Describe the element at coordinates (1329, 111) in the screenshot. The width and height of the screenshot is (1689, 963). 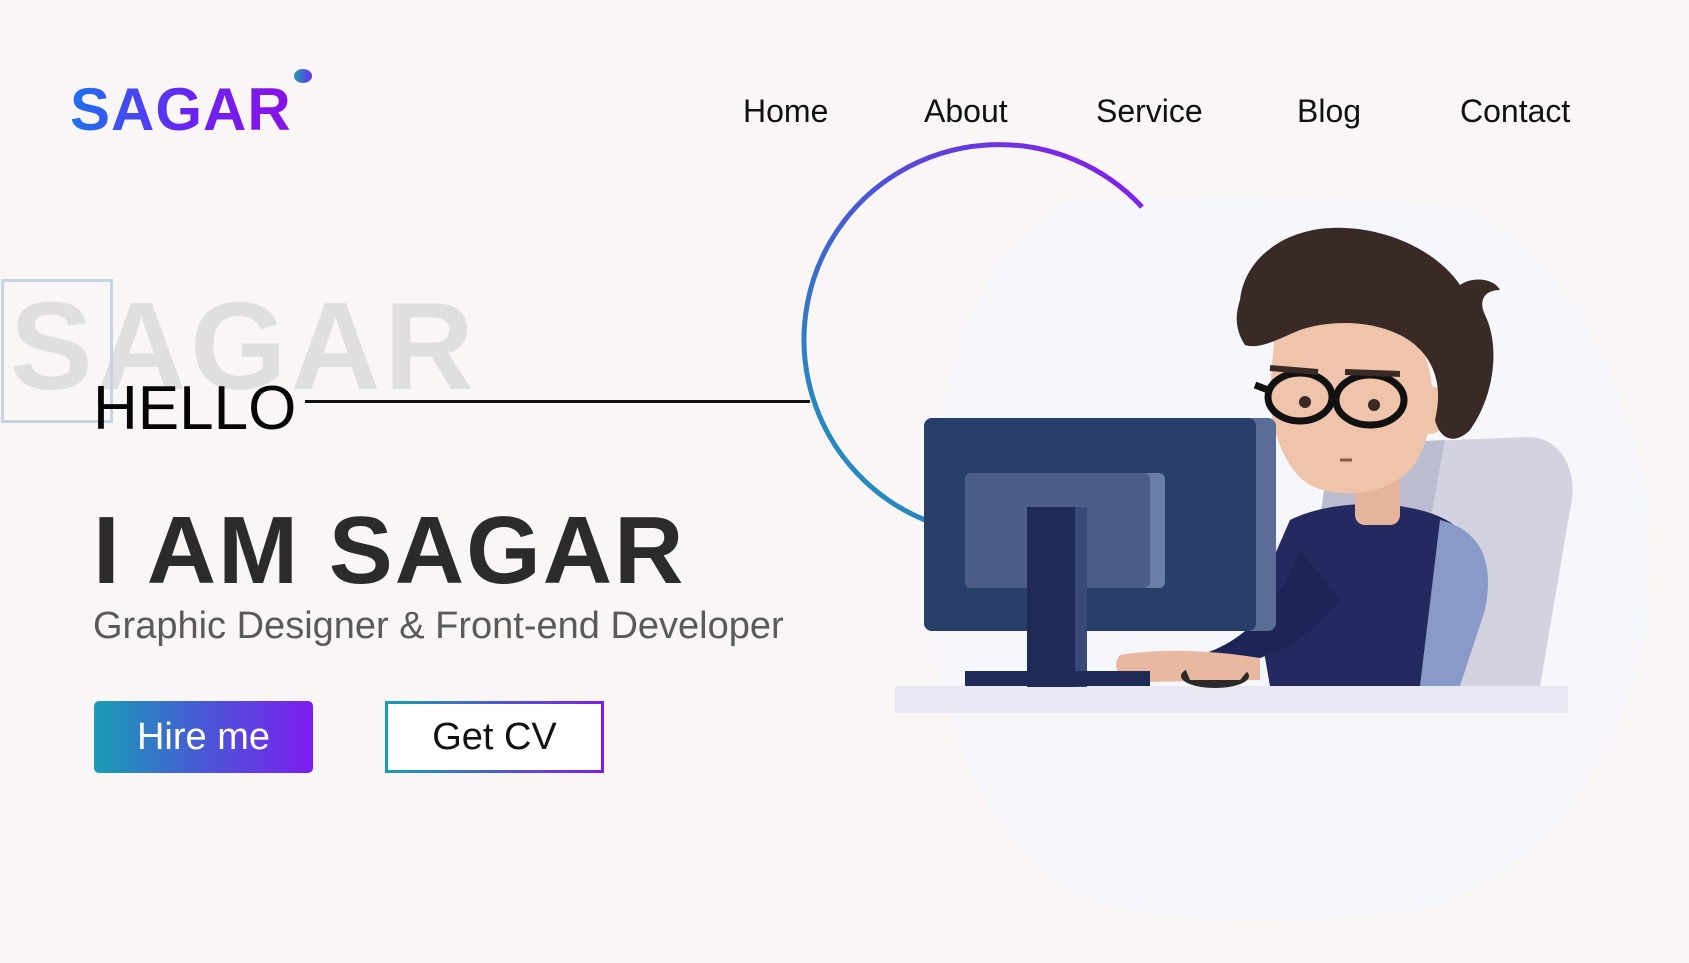
I see `nav-blog: Blog` at that location.